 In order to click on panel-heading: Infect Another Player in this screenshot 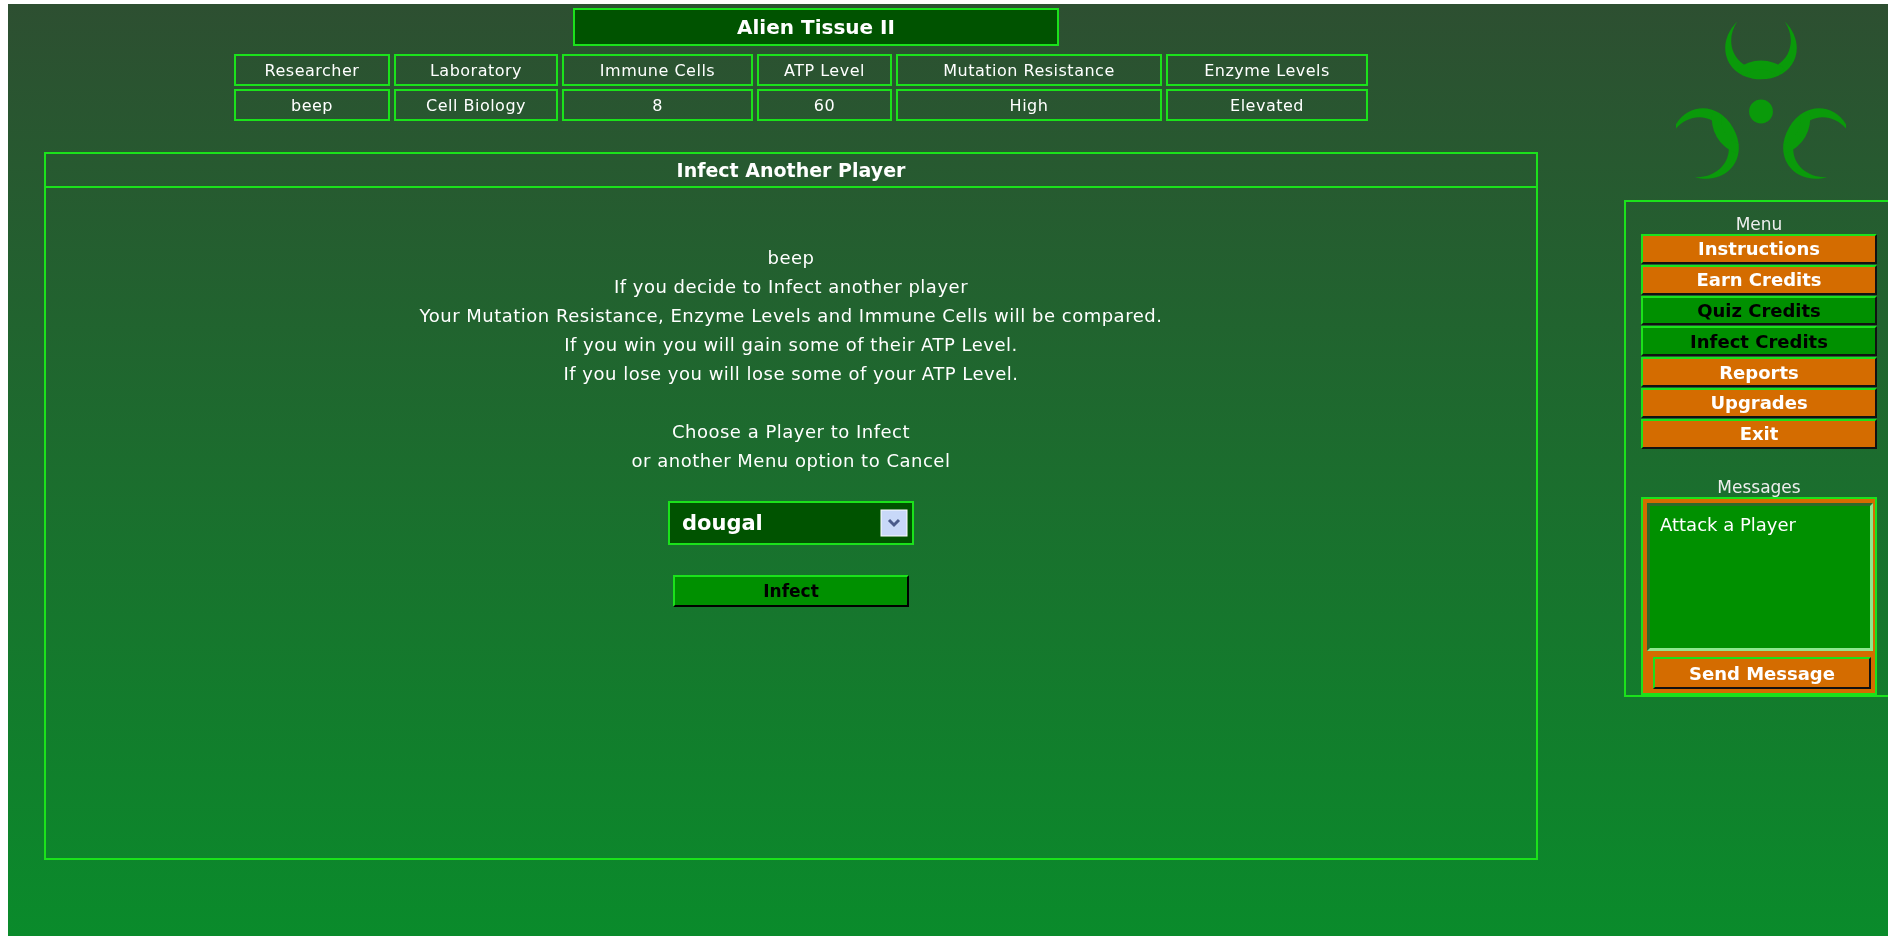, I will do `click(791, 171)`.